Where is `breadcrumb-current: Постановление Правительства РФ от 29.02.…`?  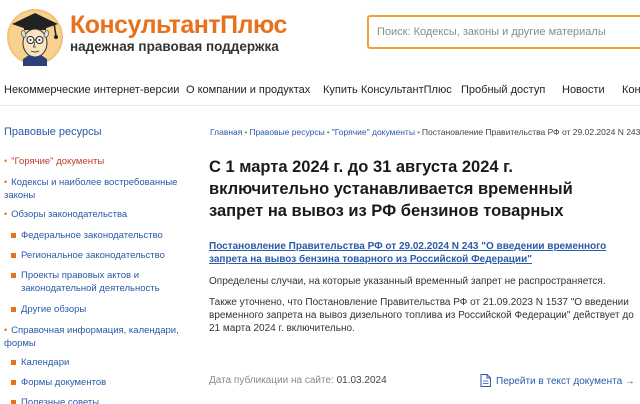 breadcrumb-current: Постановление Правительства РФ от 29.02.… is located at coordinates (530, 132).